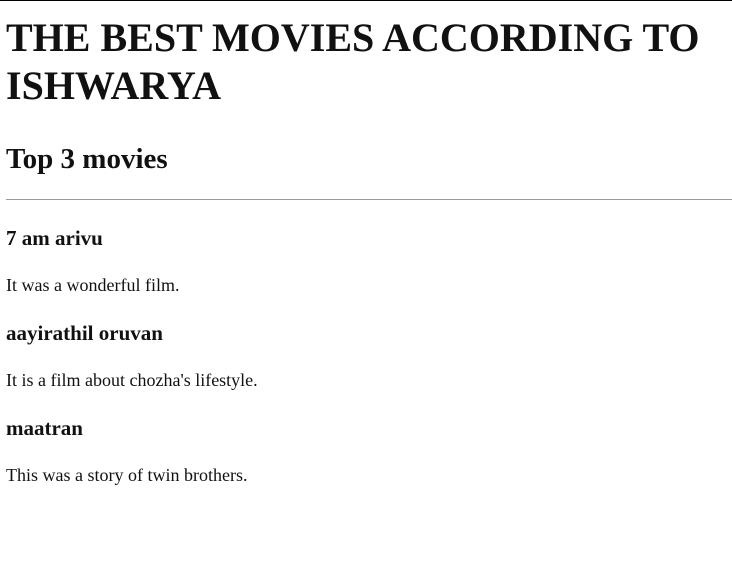  I want to click on movie-title: aayirathil oruvan, so click(84, 333).